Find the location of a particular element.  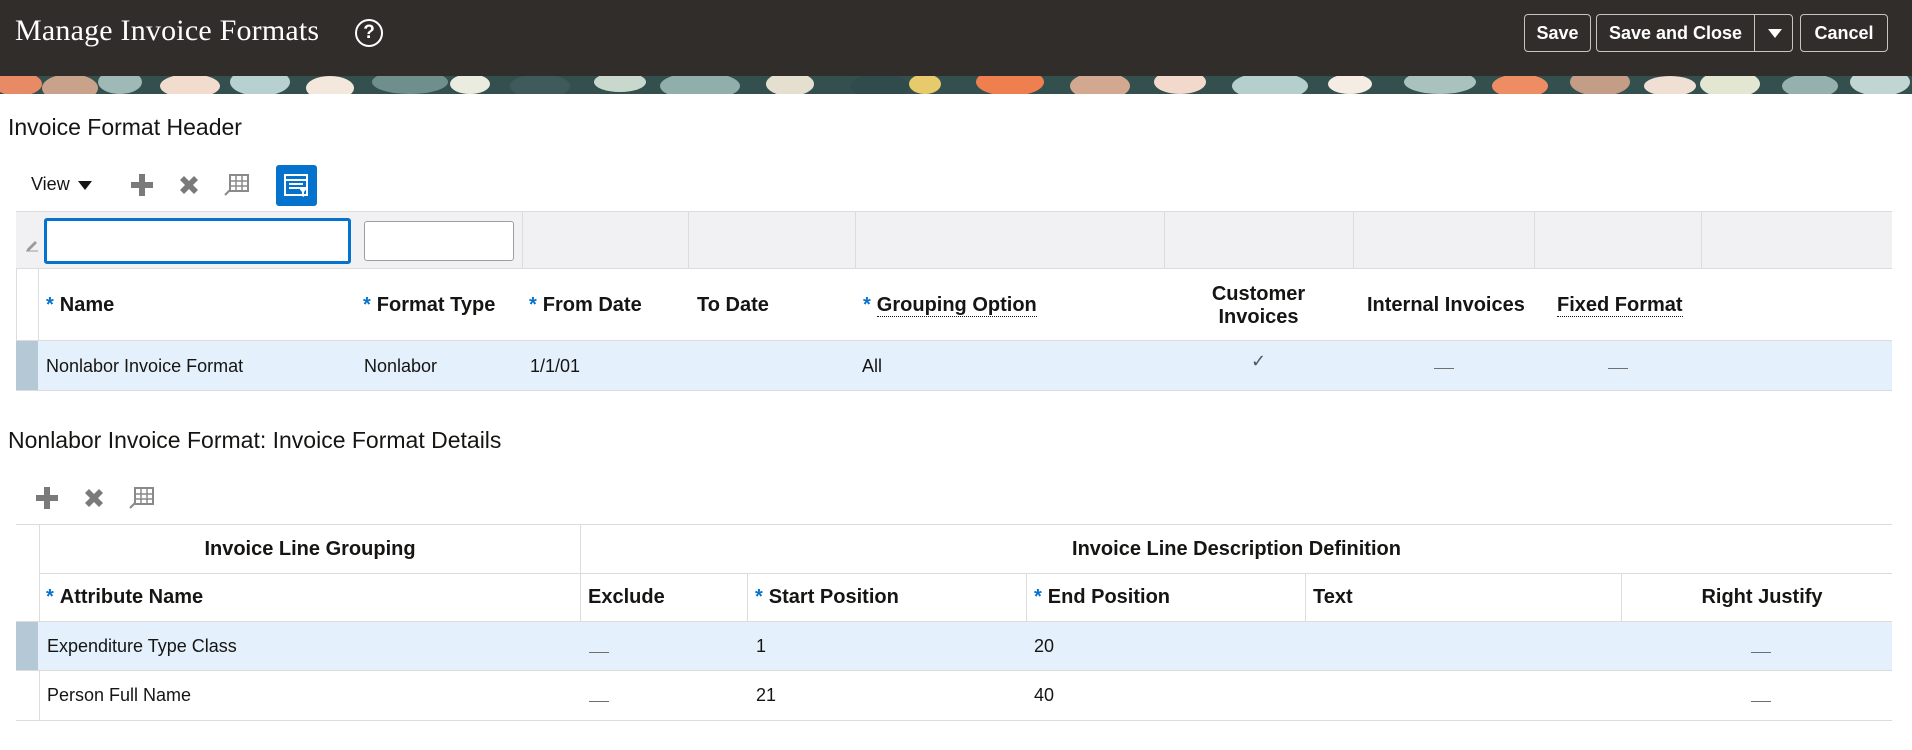

save-button: Save is located at coordinates (1557, 33).